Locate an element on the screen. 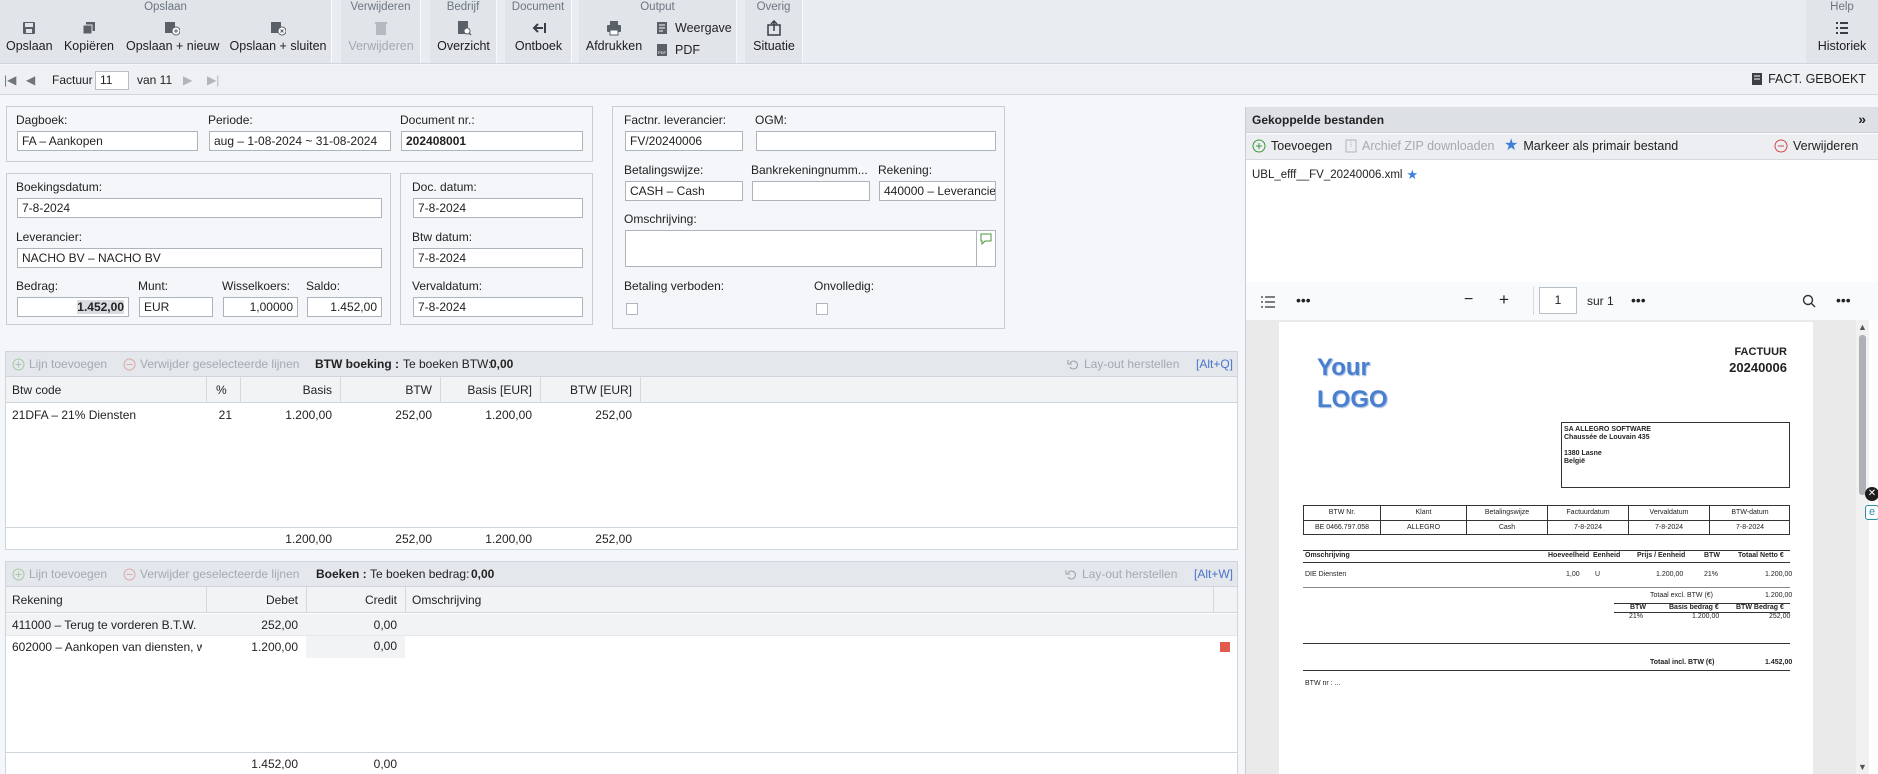 The image size is (1878, 774). total-incl-label: Totaal incl. BTW (€) is located at coordinates (1682, 662).